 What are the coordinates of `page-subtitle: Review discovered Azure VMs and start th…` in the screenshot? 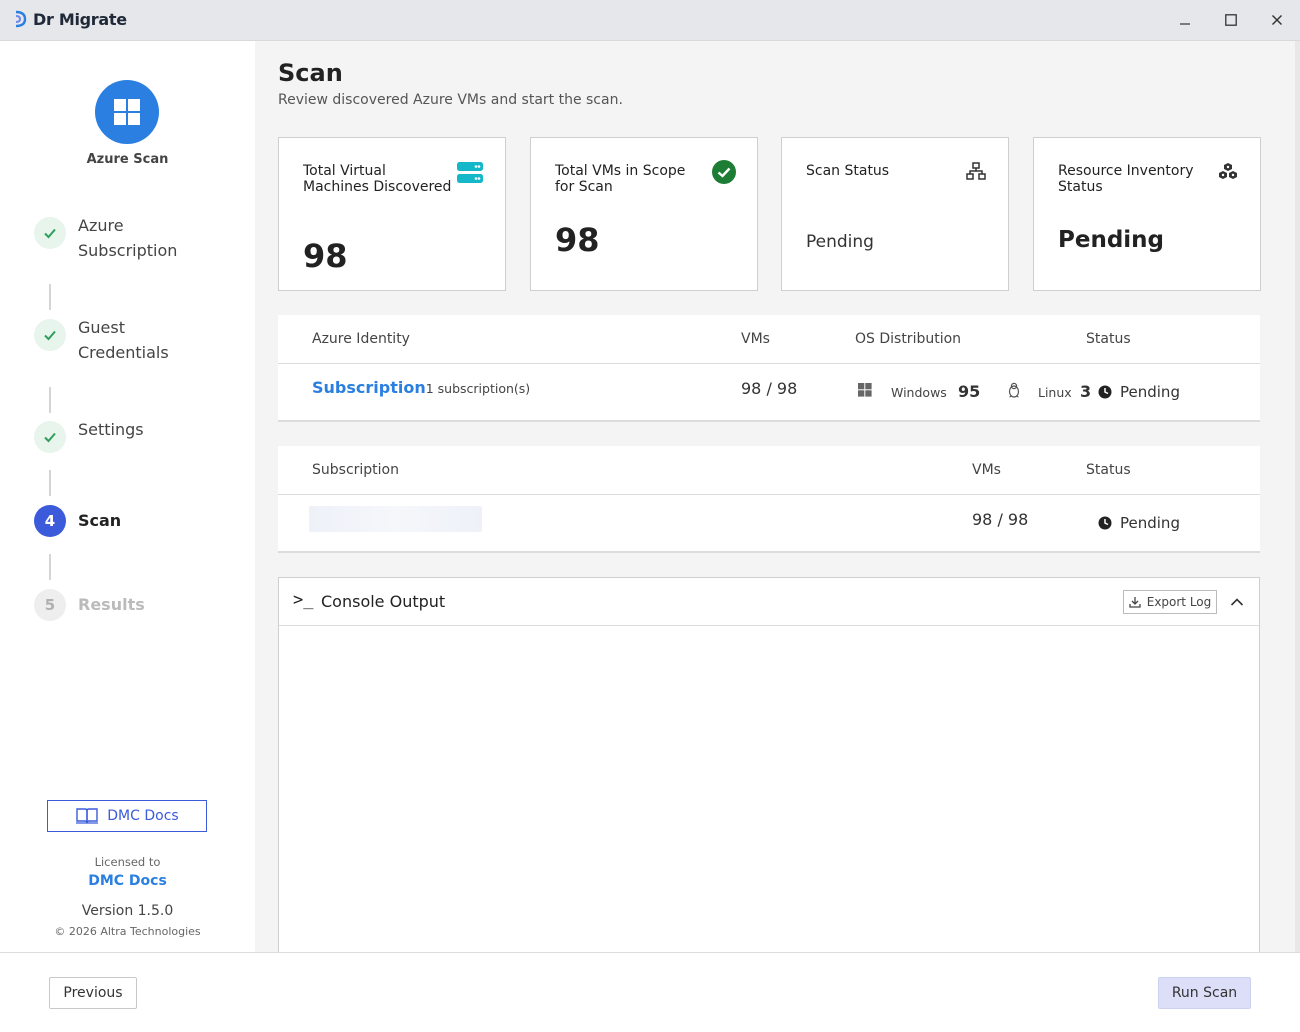 It's located at (450, 100).